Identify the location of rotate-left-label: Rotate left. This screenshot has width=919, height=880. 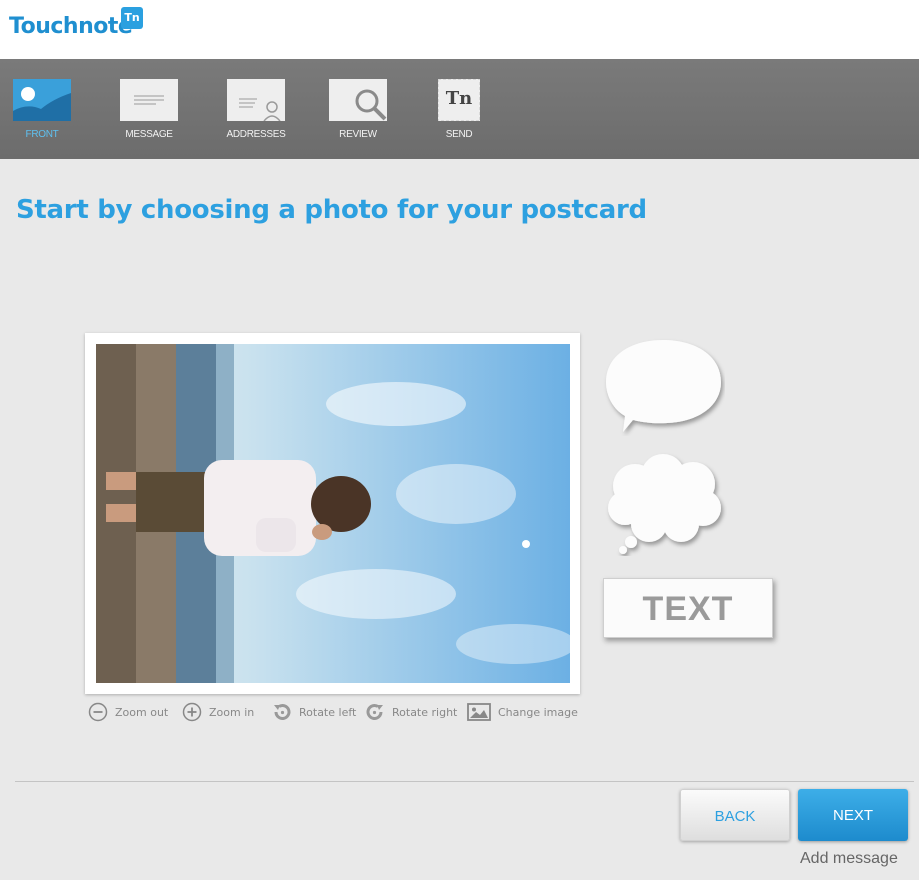
(328, 712).